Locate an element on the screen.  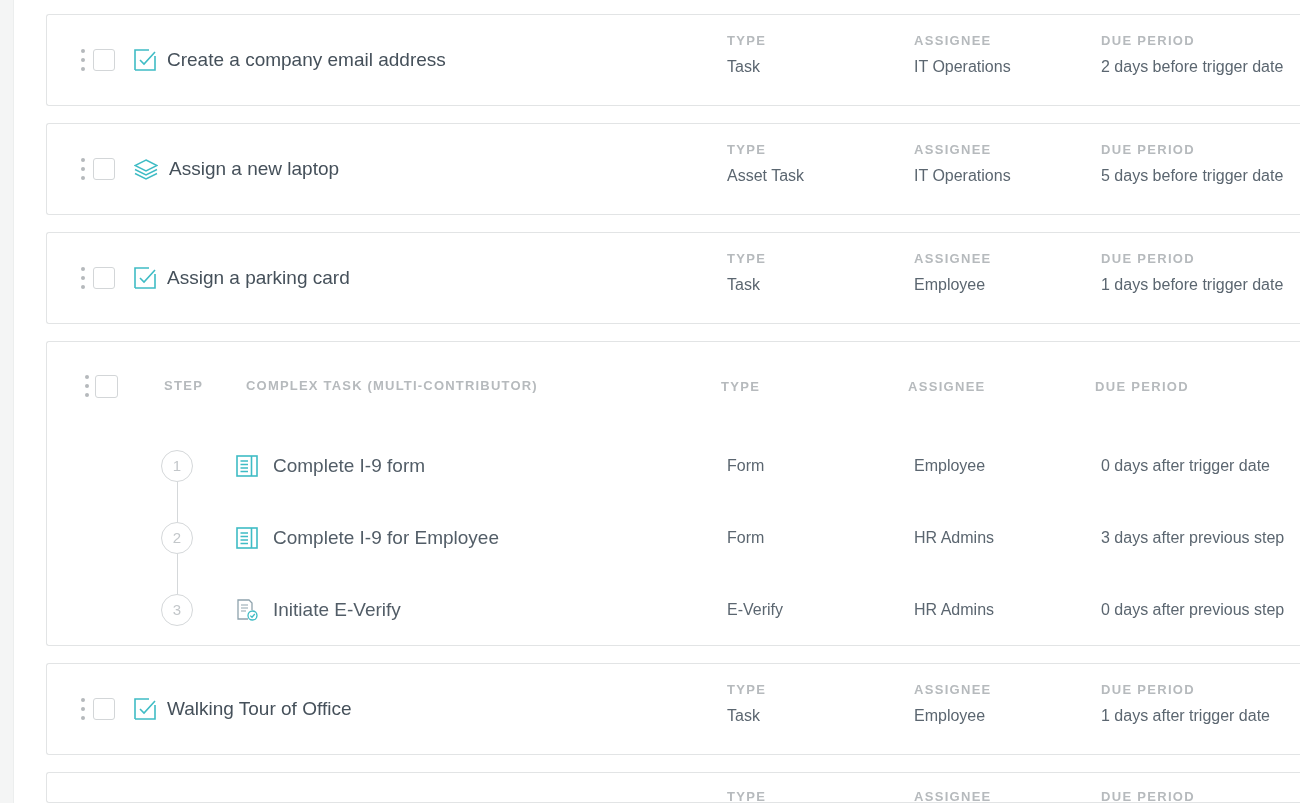
step-type: E-Verify is located at coordinates (755, 609).